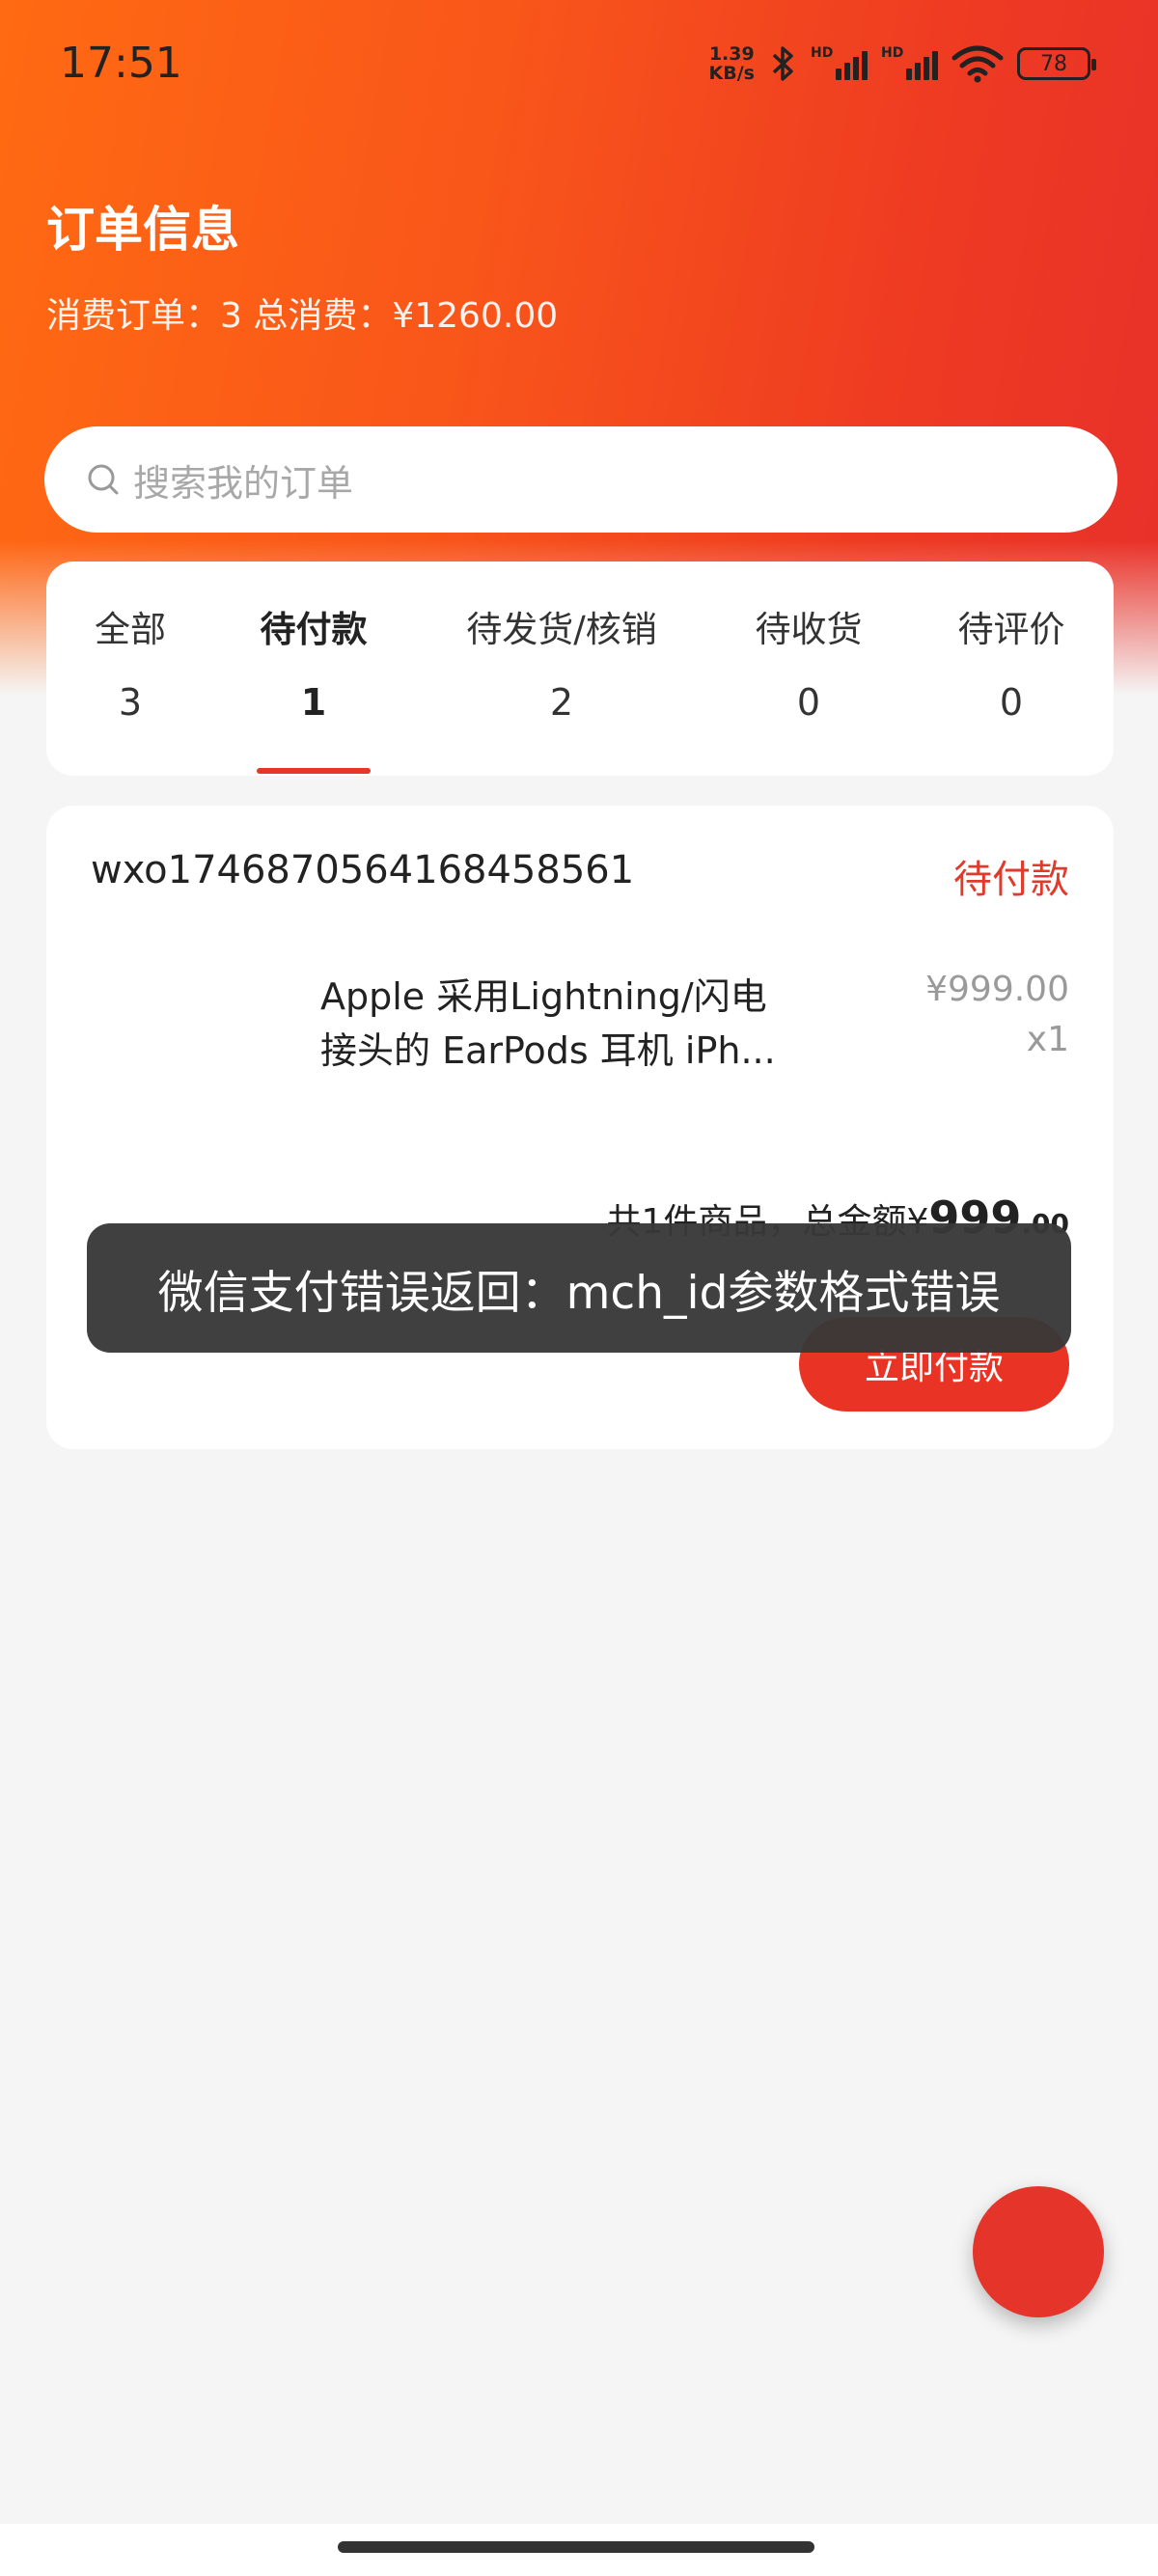  Describe the element at coordinates (314, 771) in the screenshot. I see `active-tab-indicator` at that location.